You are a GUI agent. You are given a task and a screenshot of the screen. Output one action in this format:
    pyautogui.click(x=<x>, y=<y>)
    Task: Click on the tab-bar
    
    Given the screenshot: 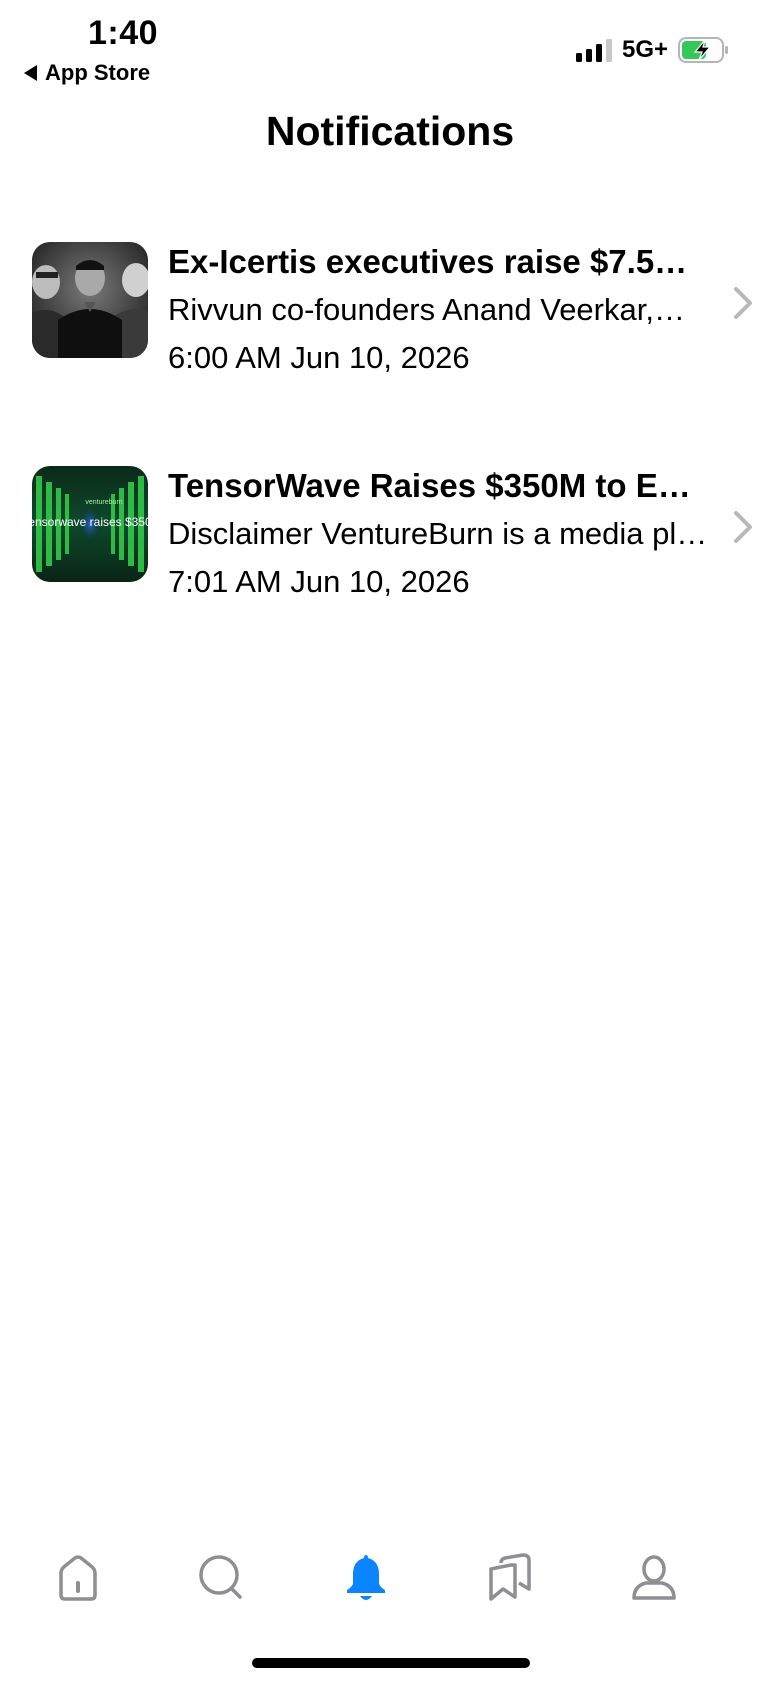 What is the action you would take?
    pyautogui.click(x=390, y=1580)
    